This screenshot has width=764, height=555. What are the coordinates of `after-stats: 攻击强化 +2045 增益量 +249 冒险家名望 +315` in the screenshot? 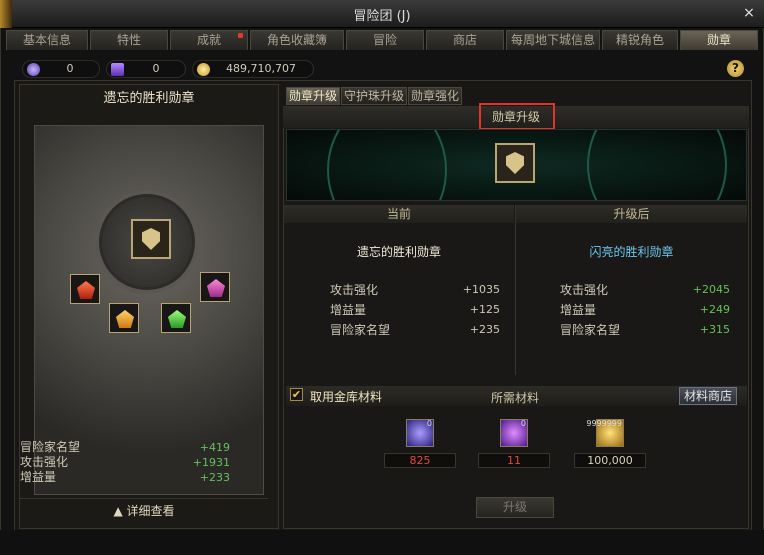 It's located at (645, 310).